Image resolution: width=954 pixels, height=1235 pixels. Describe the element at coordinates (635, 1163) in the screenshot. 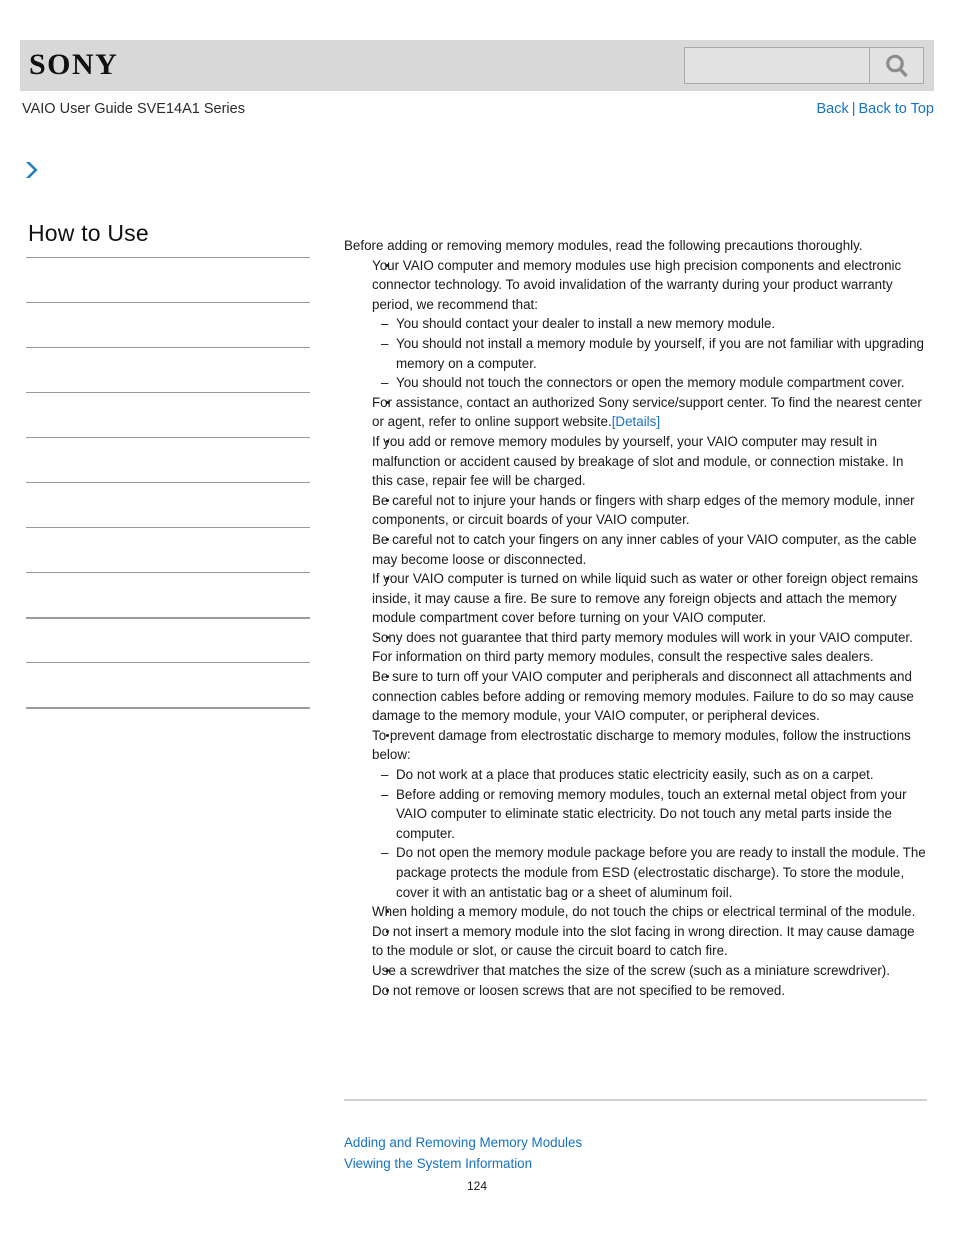

I see `related-link-viewing-system-information: Viewing the System Information` at that location.